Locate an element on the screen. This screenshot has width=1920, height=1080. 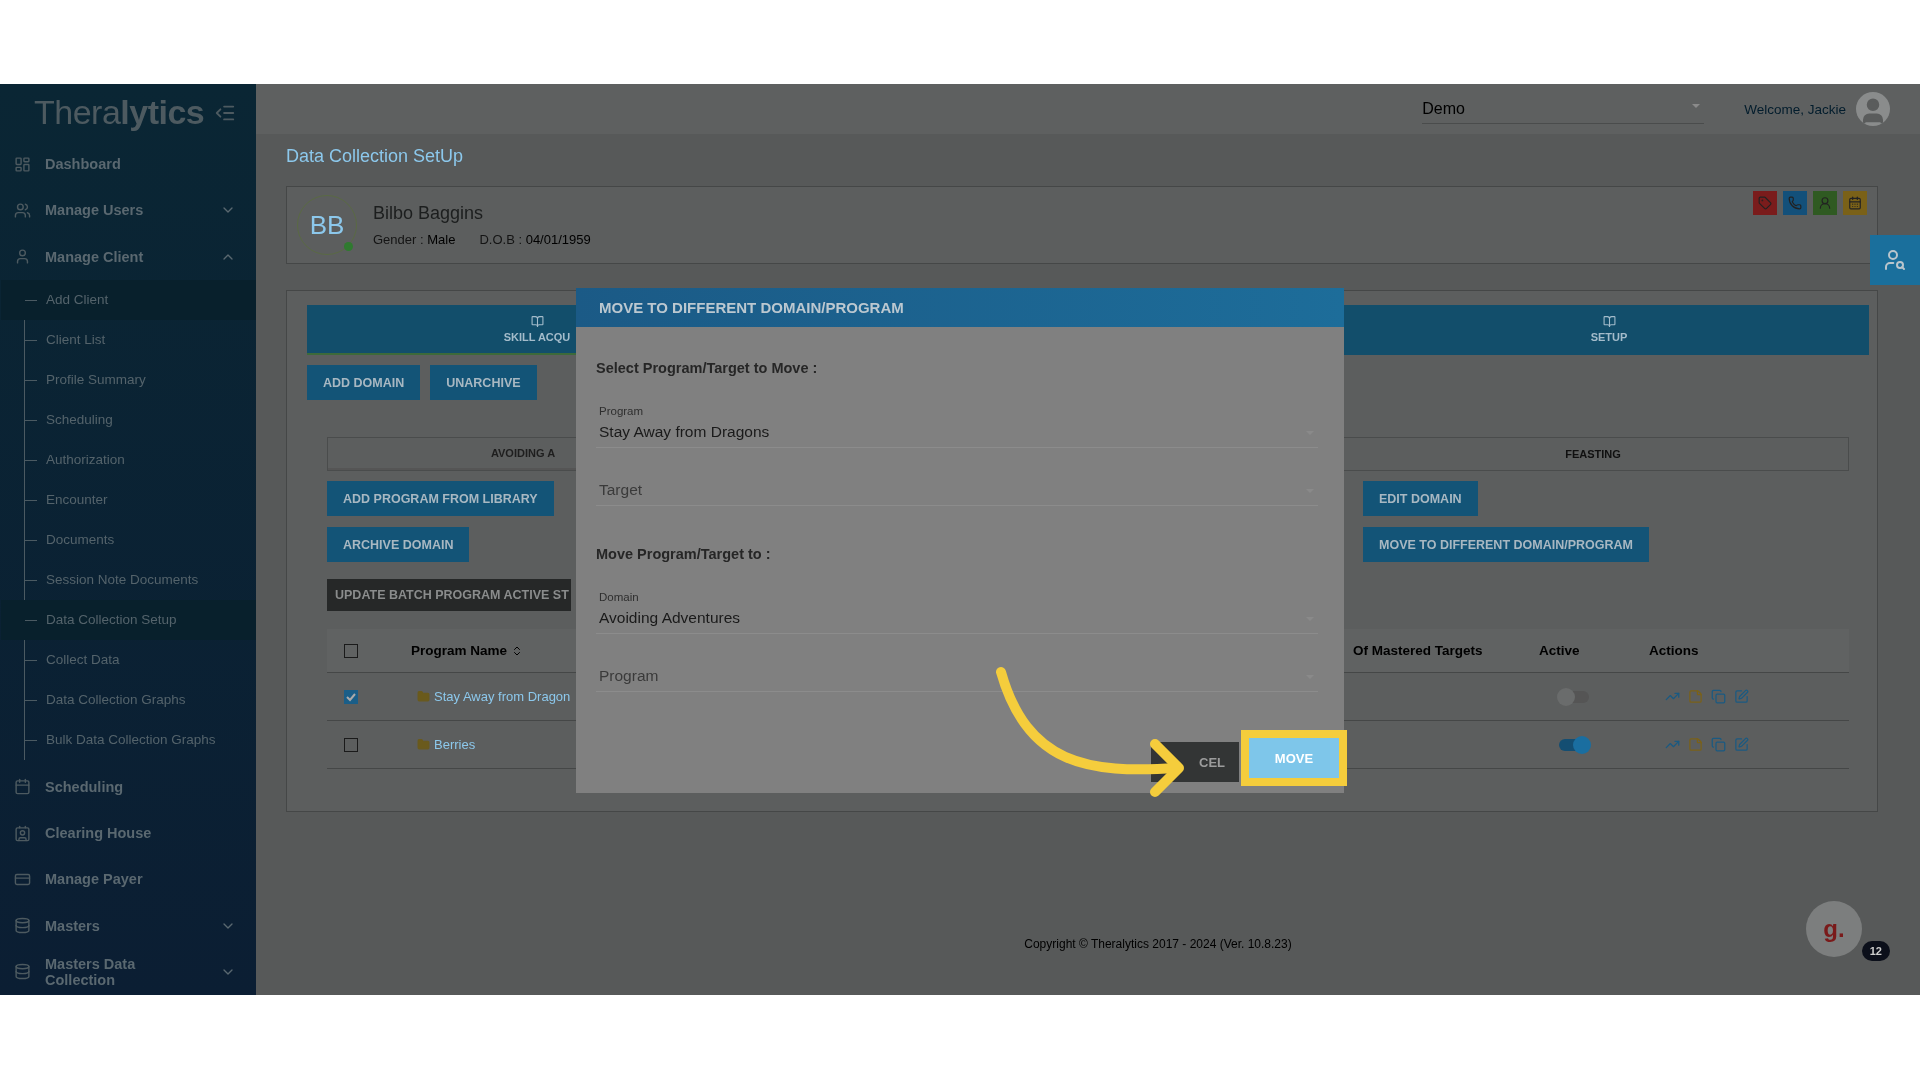
nav-subitem: Session Note Documents is located at coordinates (128, 579).